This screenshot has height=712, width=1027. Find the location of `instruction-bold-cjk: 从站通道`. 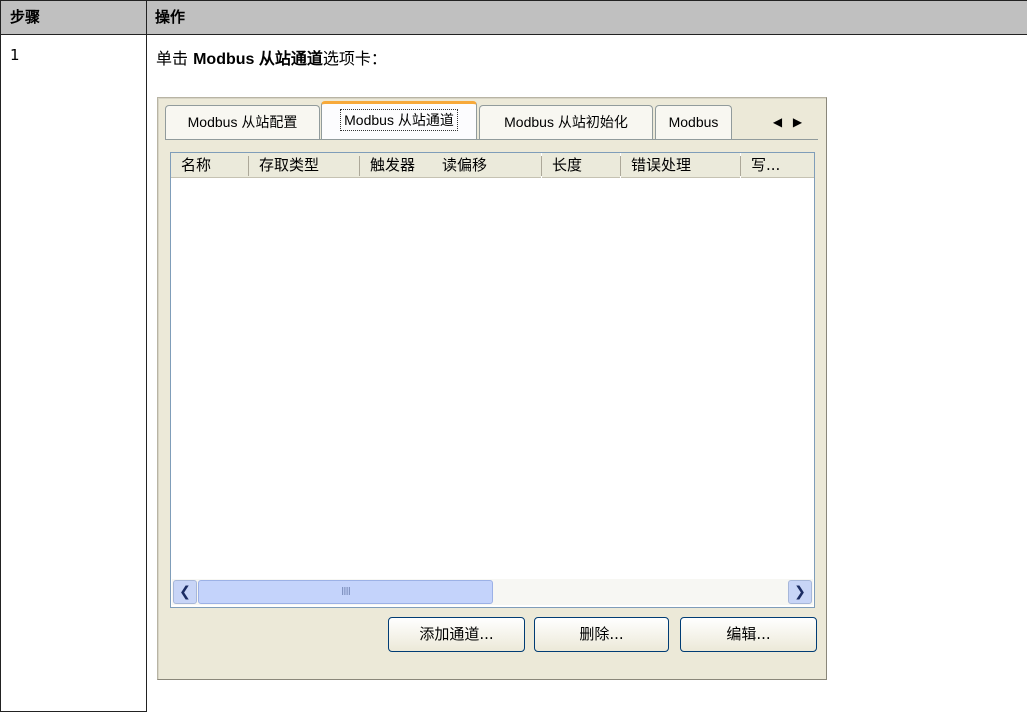

instruction-bold-cjk: 从站通道 is located at coordinates (290, 58).